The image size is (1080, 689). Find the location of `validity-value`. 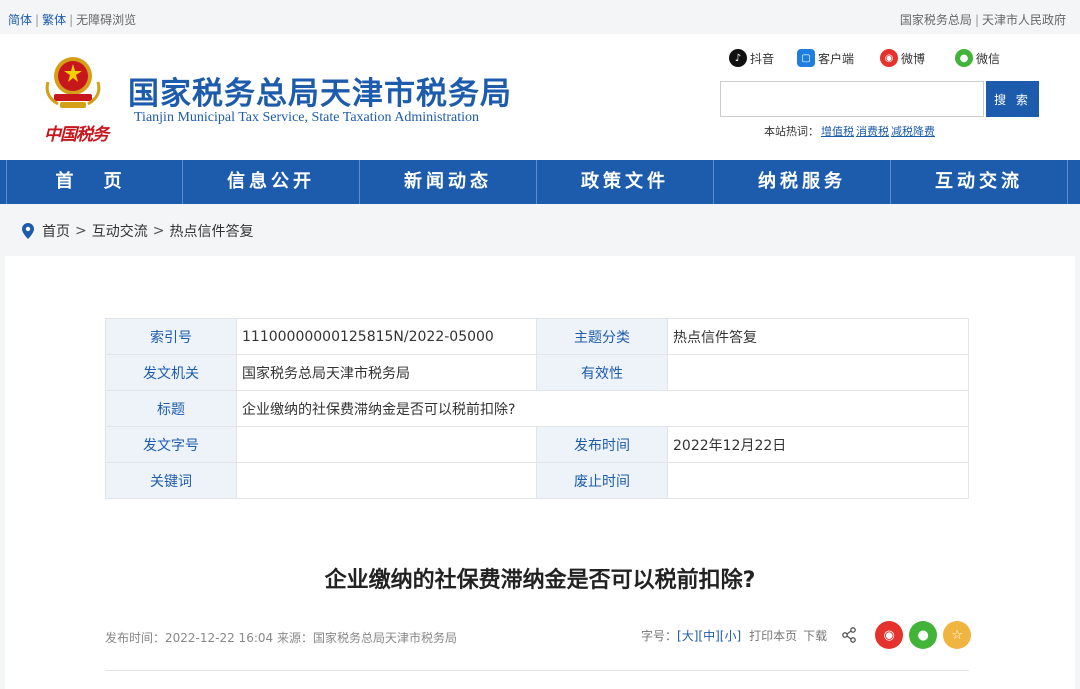

validity-value is located at coordinates (818, 372).